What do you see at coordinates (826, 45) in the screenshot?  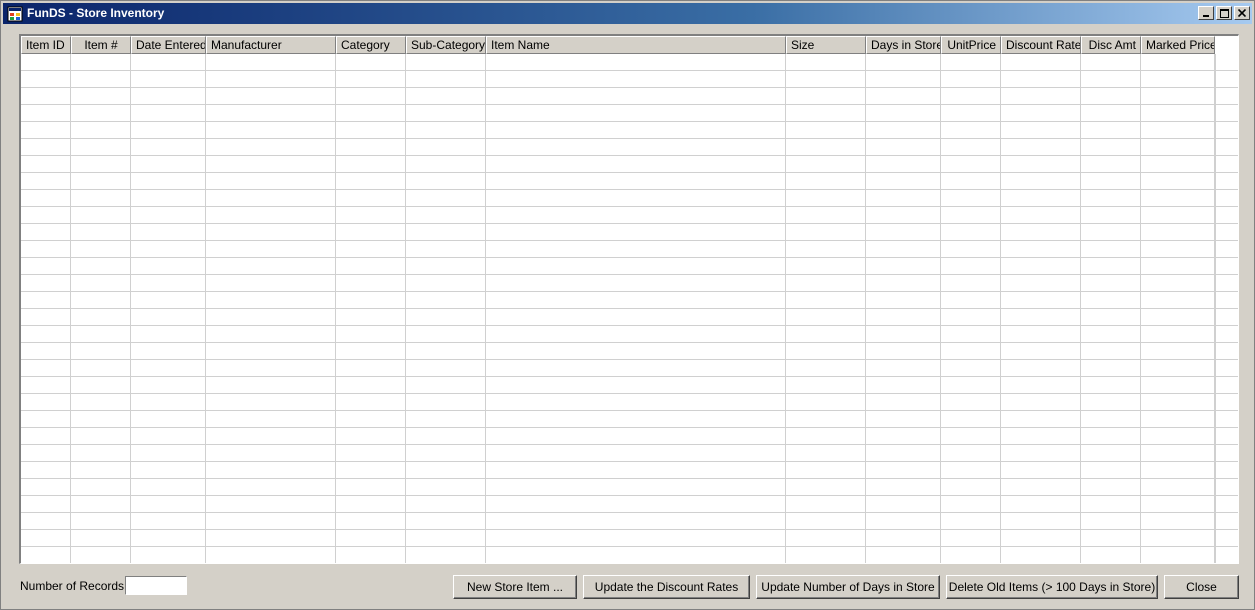 I see `column-header: Size` at bounding box center [826, 45].